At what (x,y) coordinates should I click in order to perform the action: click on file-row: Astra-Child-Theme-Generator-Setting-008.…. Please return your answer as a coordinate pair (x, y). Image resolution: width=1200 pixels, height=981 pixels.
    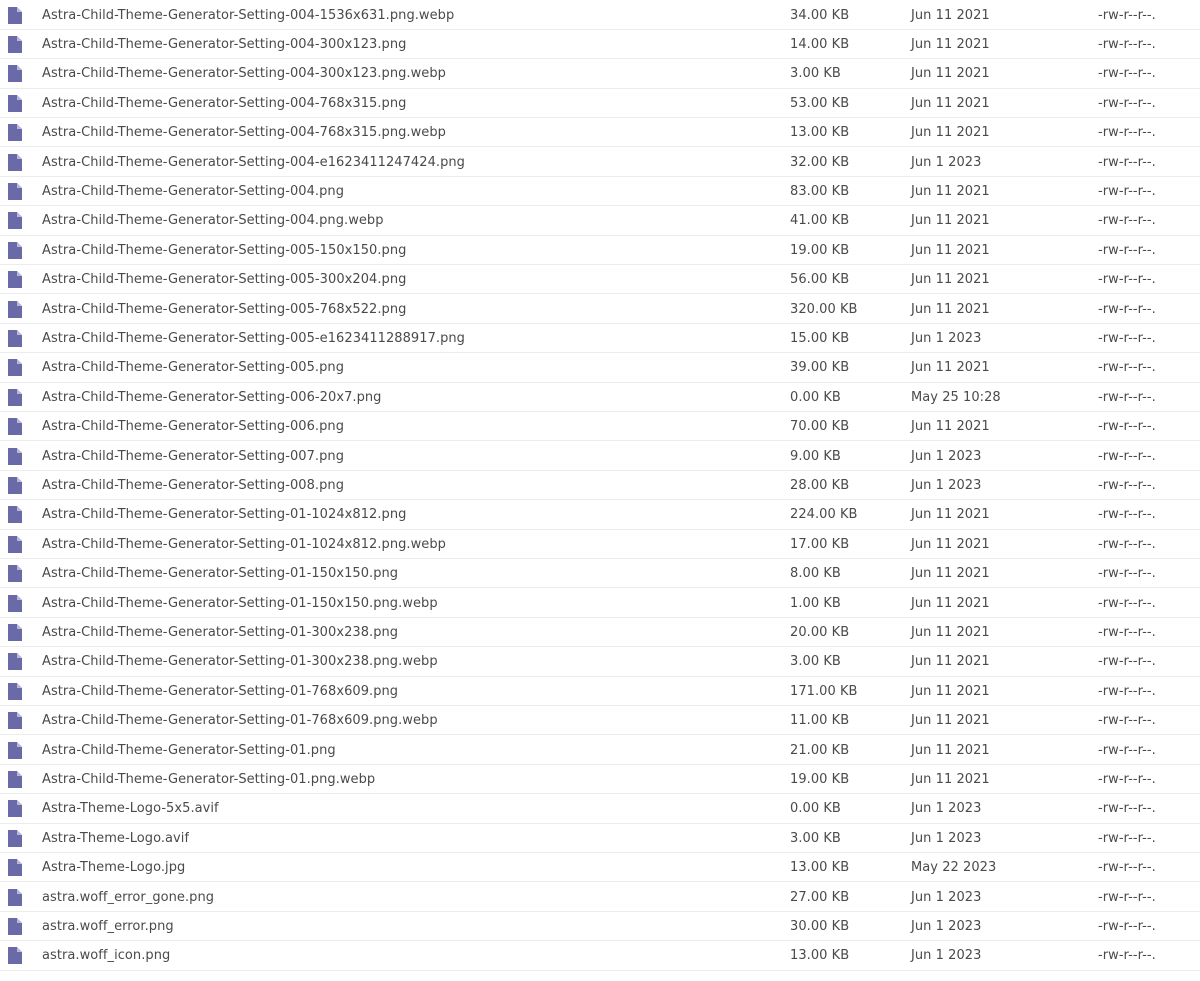
    Looking at the image, I should click on (600, 486).